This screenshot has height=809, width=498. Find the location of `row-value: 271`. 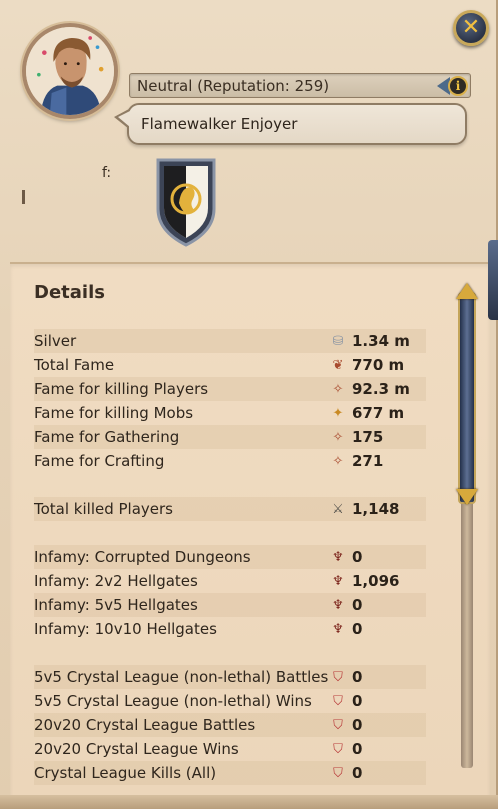

row-value: 271 is located at coordinates (368, 461).